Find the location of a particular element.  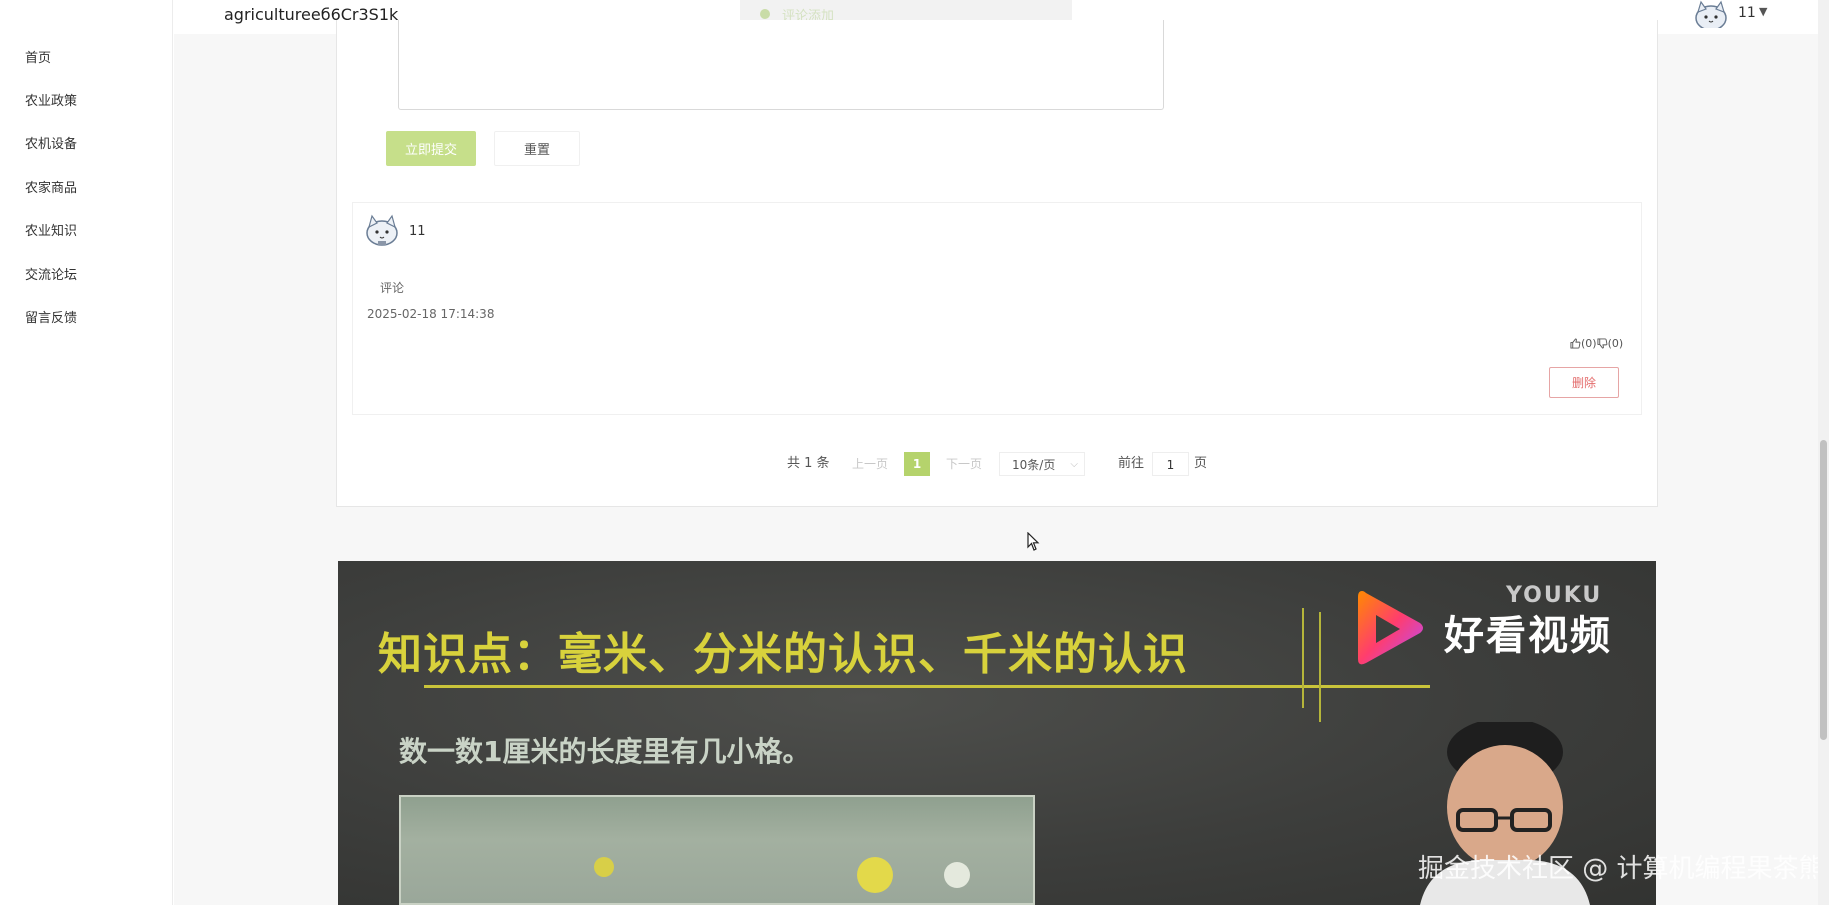

sidebar-item-feedback: 留言反馈 is located at coordinates (51, 316).